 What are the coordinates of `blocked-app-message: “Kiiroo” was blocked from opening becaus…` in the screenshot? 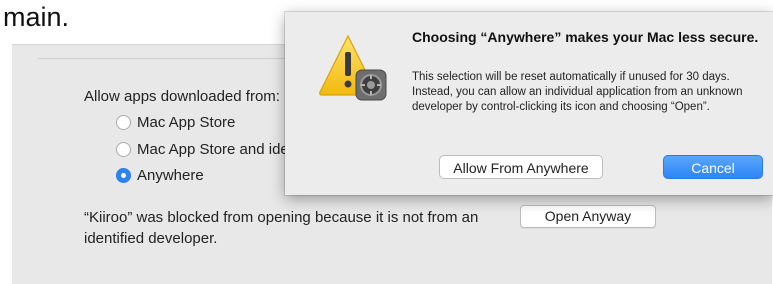 It's located at (281, 228).